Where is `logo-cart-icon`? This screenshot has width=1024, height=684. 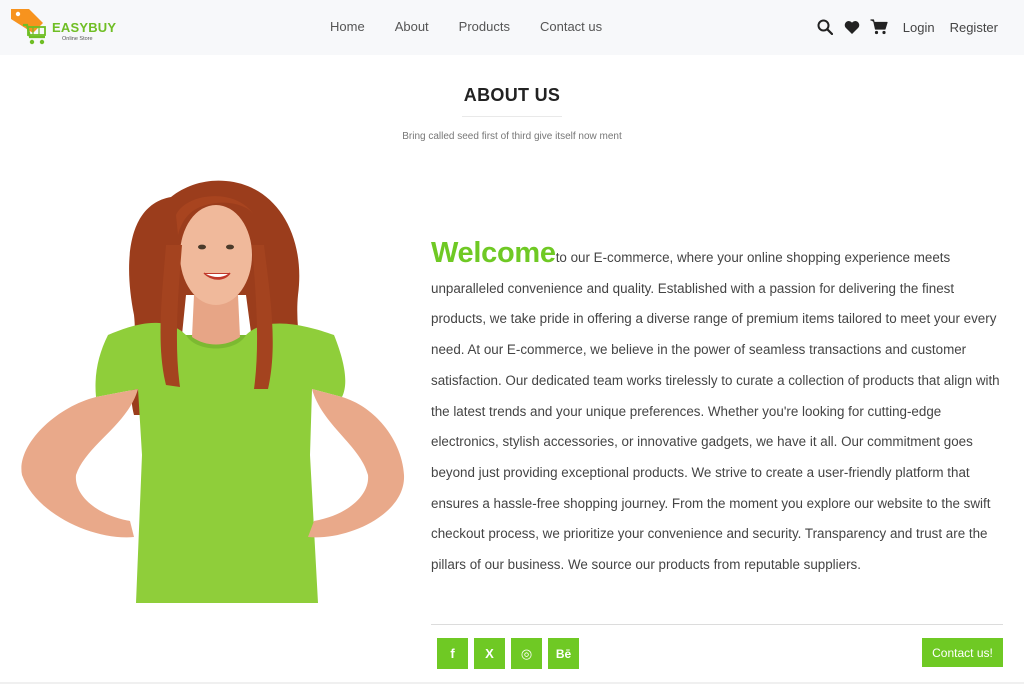 logo-cart-icon is located at coordinates (28, 27).